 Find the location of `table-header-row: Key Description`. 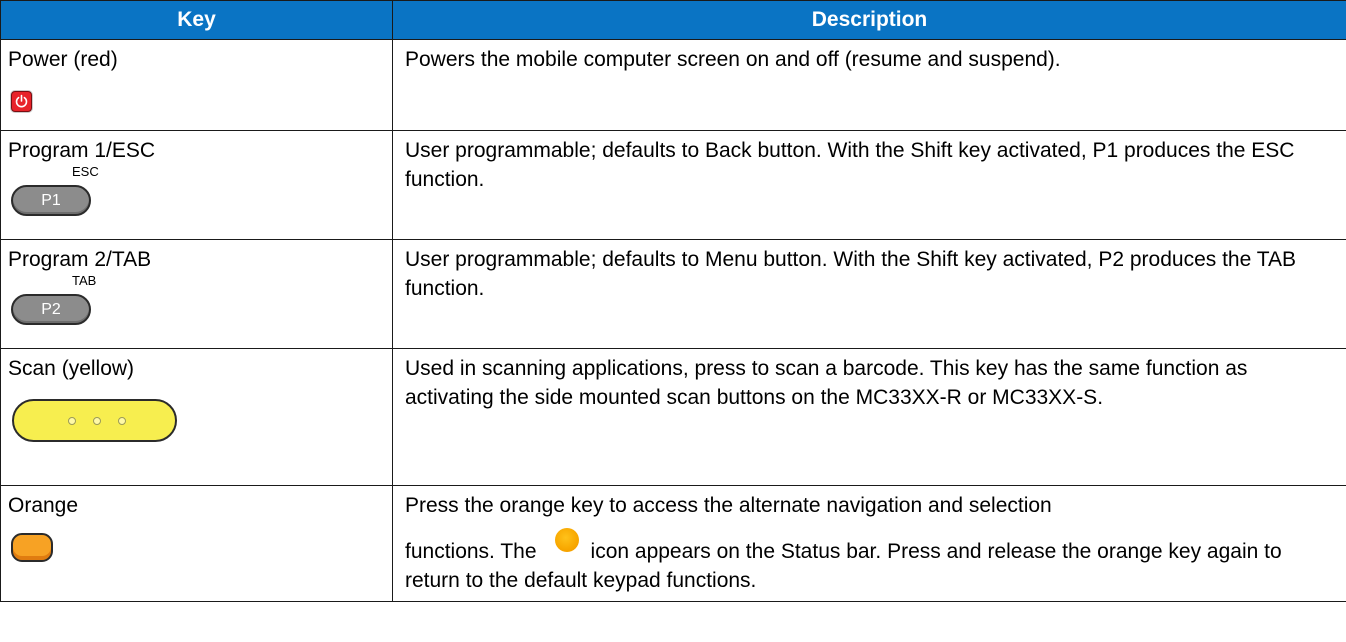

table-header-row: Key Description is located at coordinates (673, 20).